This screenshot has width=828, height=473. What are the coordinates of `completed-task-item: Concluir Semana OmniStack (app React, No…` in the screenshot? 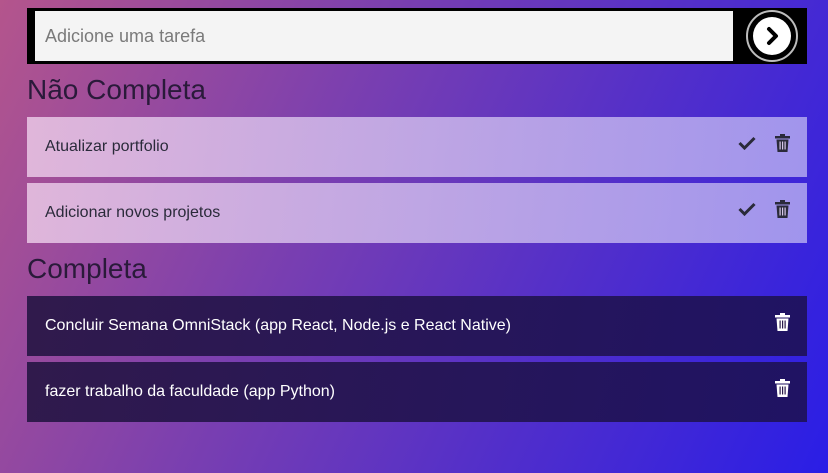 It's located at (417, 326).